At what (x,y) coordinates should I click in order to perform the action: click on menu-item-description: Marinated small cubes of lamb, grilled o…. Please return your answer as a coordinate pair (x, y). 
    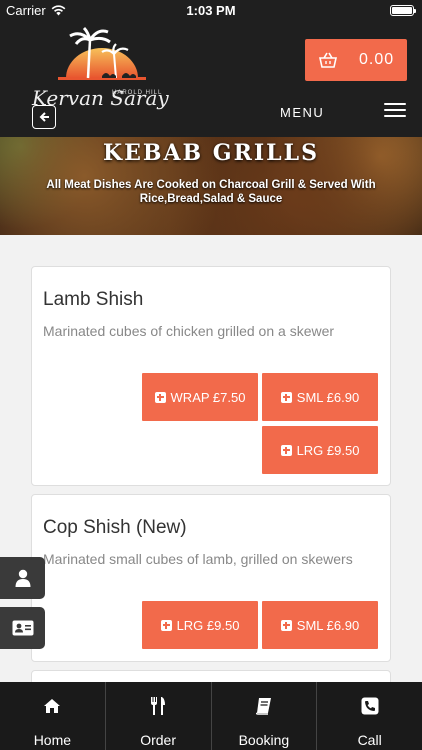
    Looking at the image, I should click on (198, 559).